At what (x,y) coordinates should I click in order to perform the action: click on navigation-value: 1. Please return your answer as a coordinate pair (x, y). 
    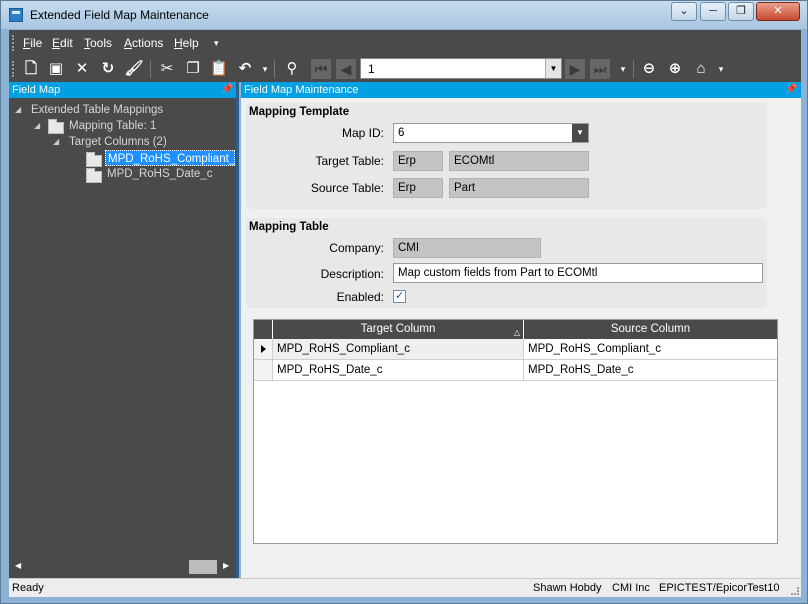
    Looking at the image, I should click on (371, 69).